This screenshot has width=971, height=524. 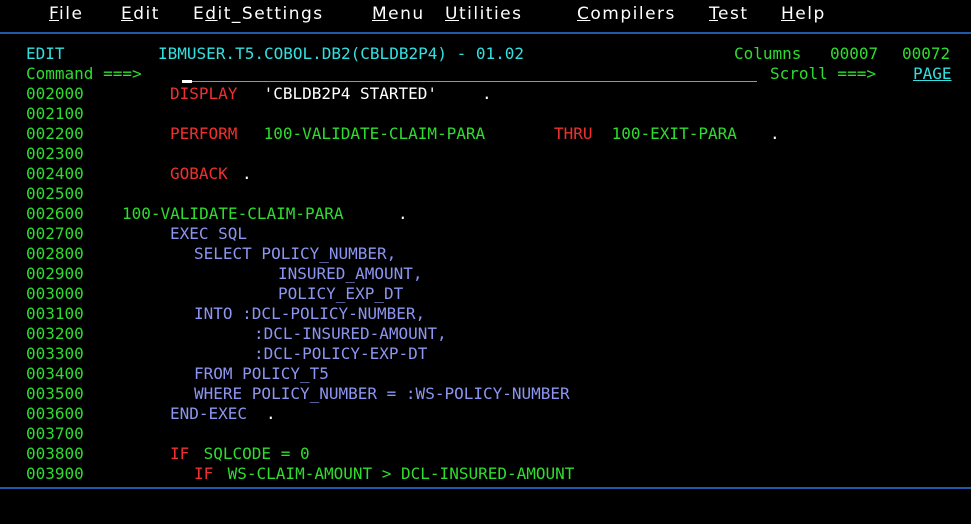 I want to click on line-number: 003500, so click(x=55, y=394).